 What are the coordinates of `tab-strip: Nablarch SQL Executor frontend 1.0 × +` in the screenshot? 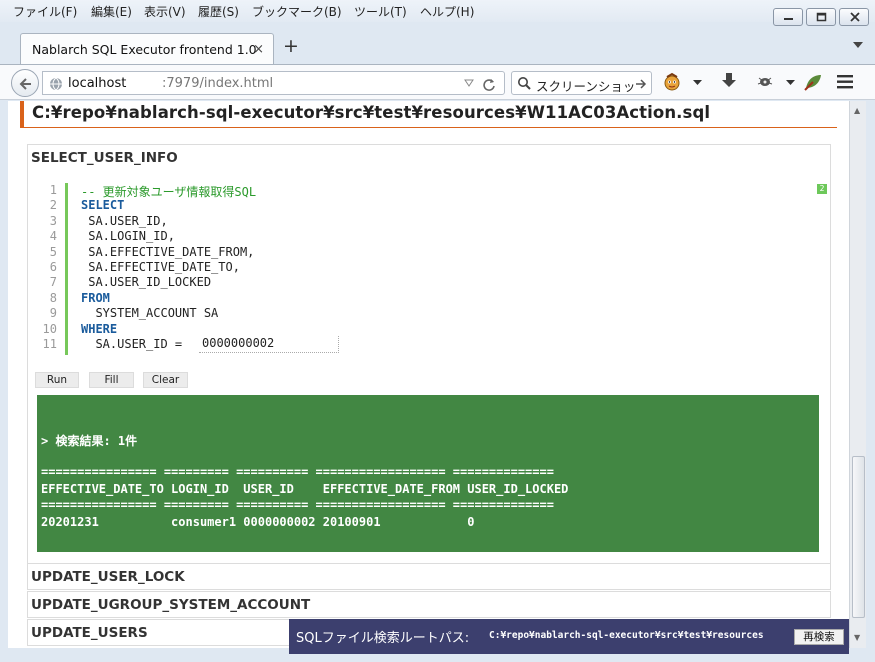 It's located at (437, 43).